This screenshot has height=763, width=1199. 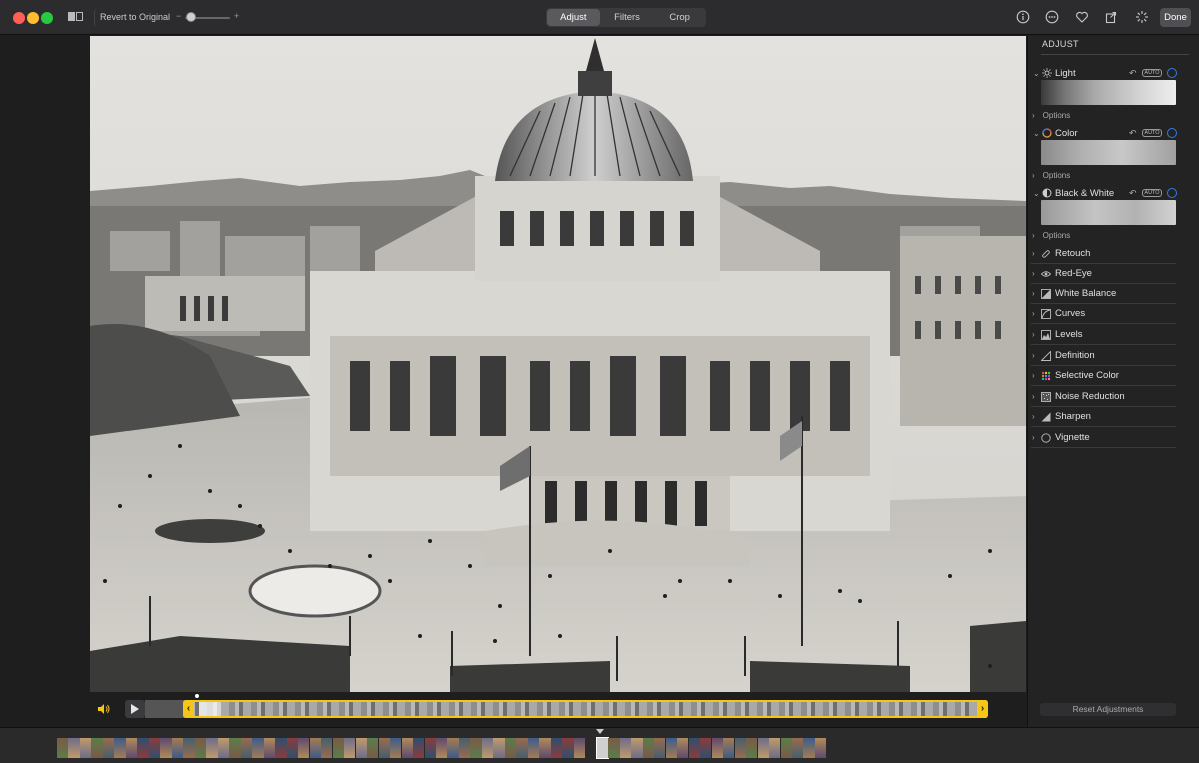 What do you see at coordinates (1052, 17) in the screenshot?
I see `more-icon` at bounding box center [1052, 17].